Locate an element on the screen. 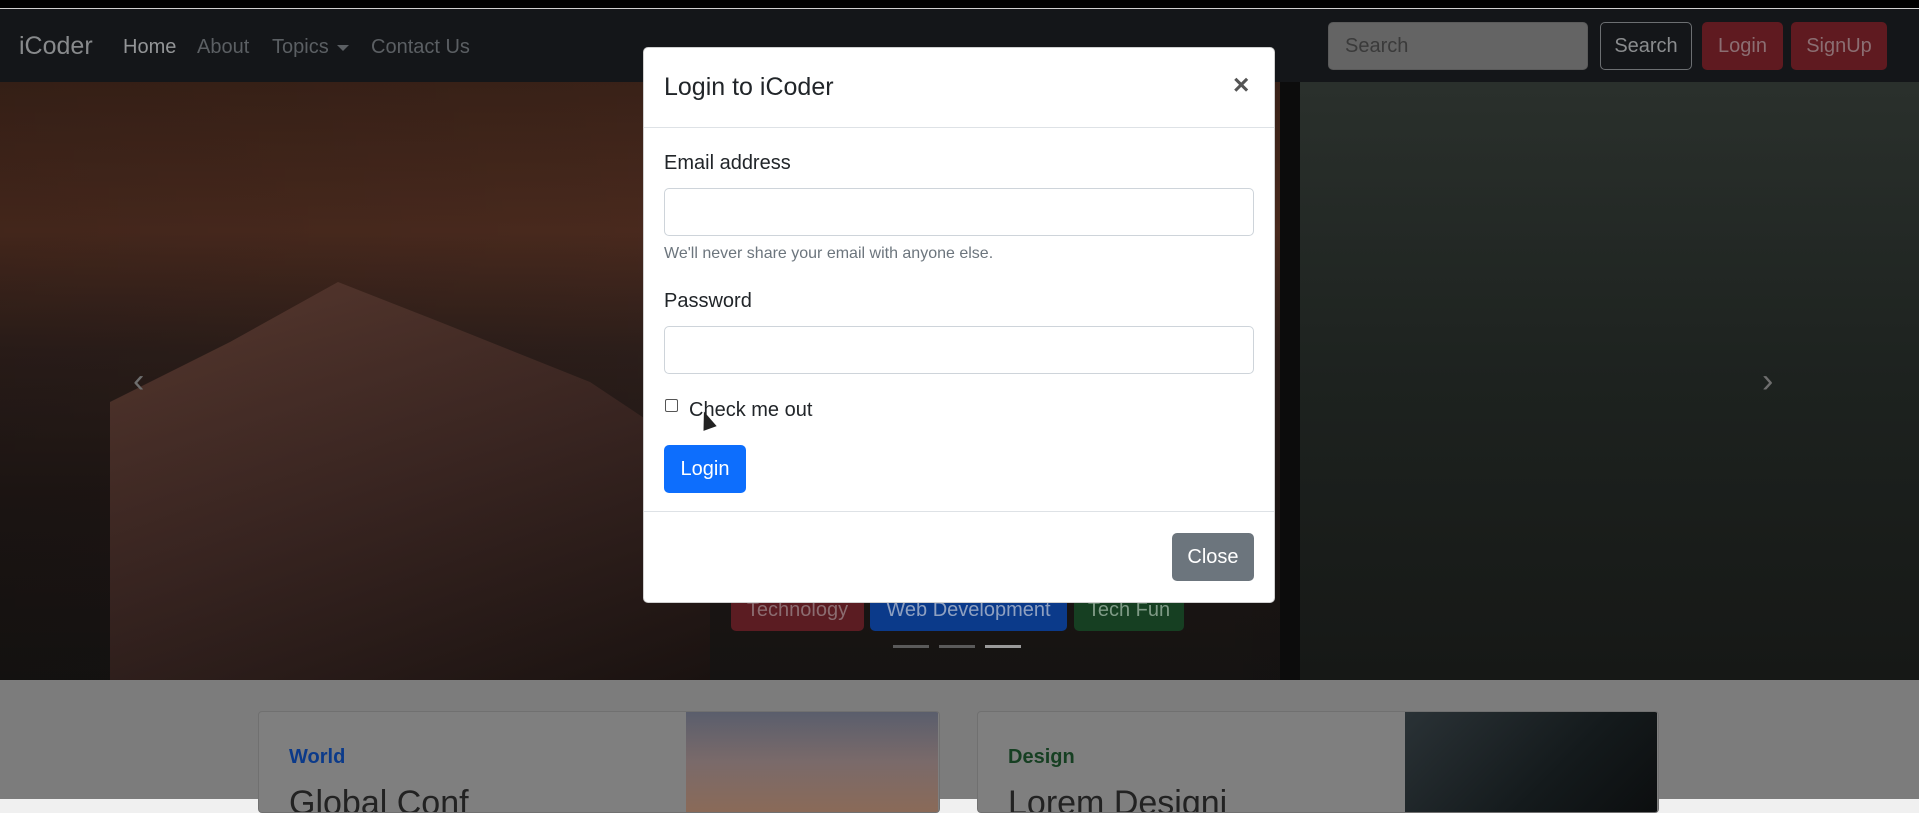 The image size is (1919, 813). search-button: Search is located at coordinates (1646, 46).